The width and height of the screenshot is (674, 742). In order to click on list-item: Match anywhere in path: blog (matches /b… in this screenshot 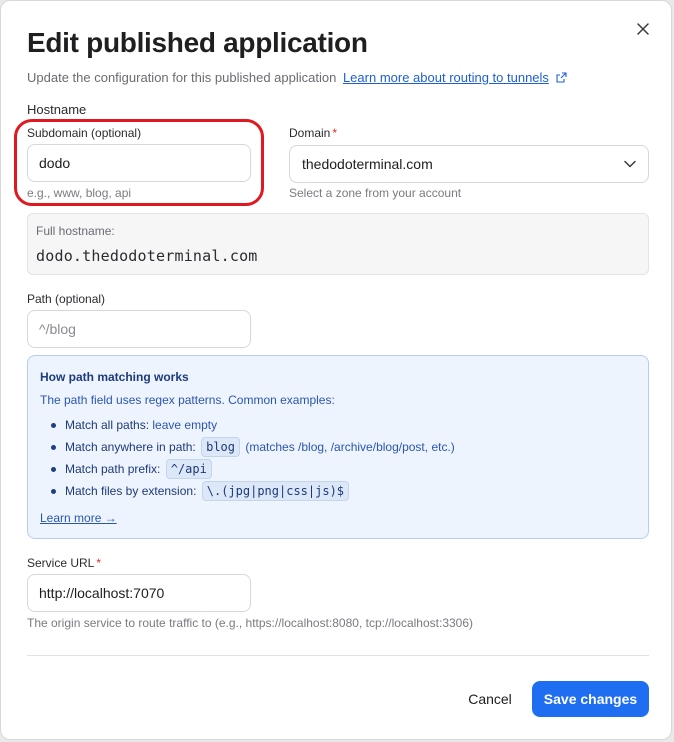, I will do `click(247, 447)`.